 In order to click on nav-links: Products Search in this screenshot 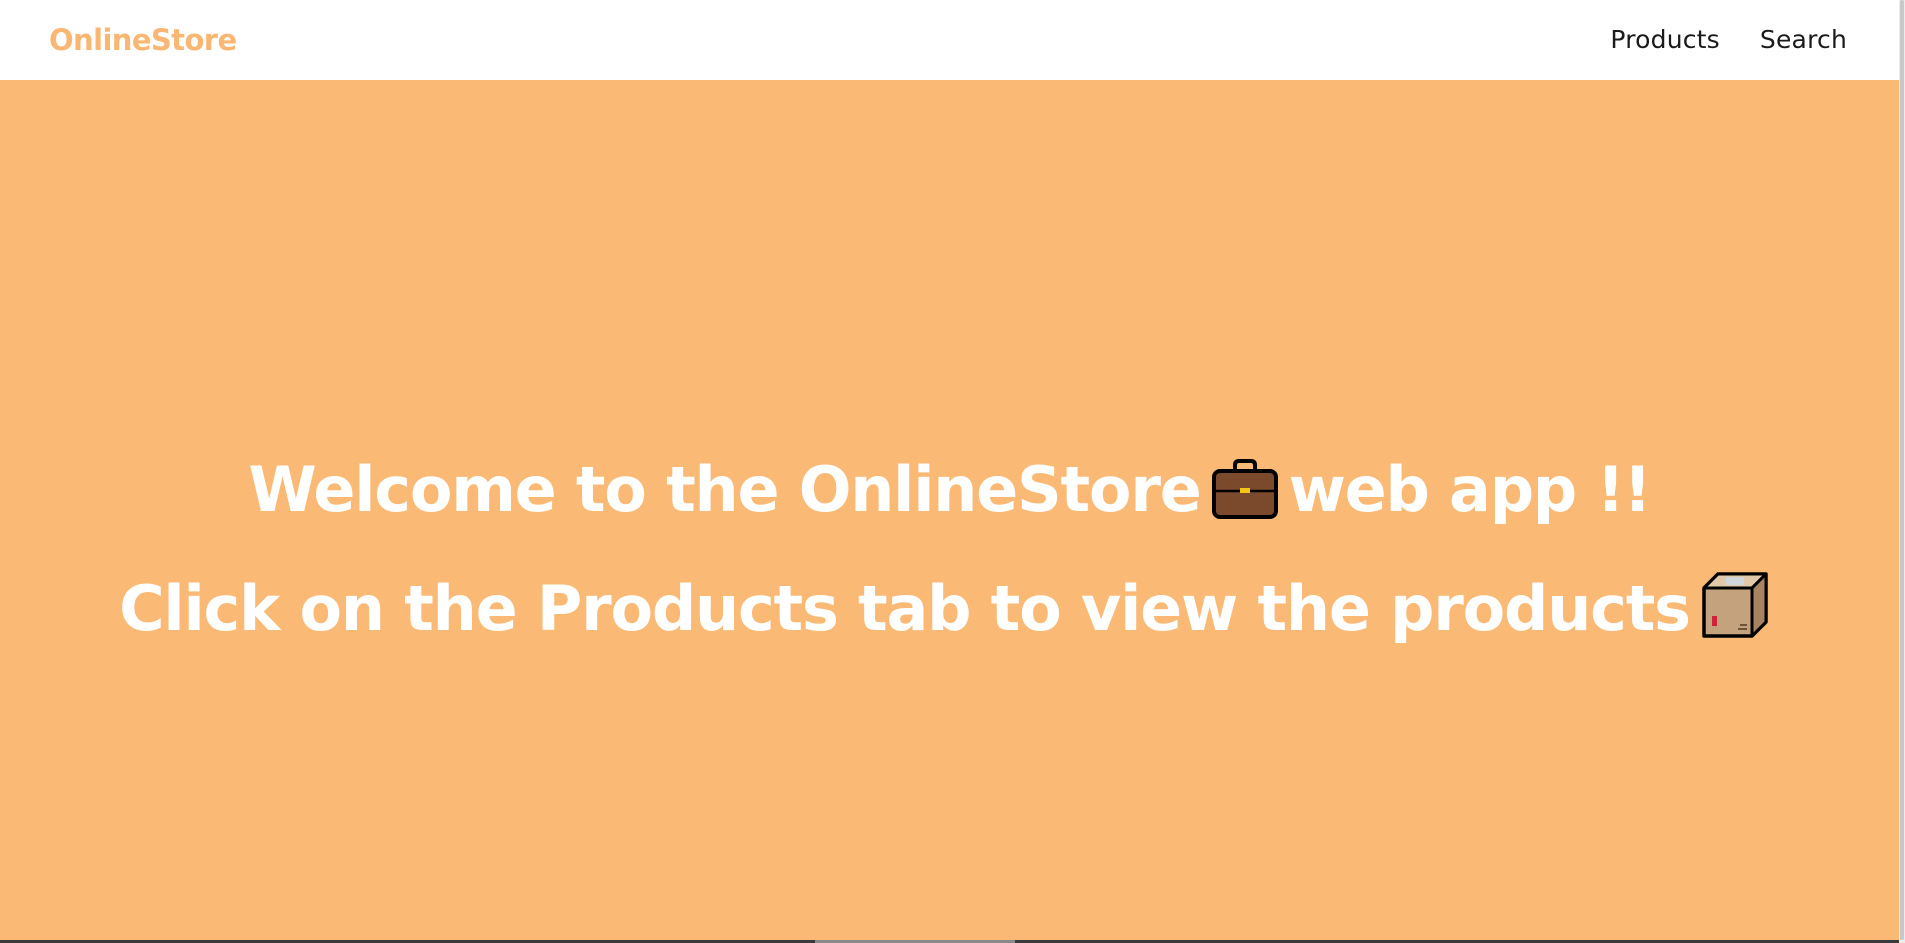, I will do `click(1728, 40)`.